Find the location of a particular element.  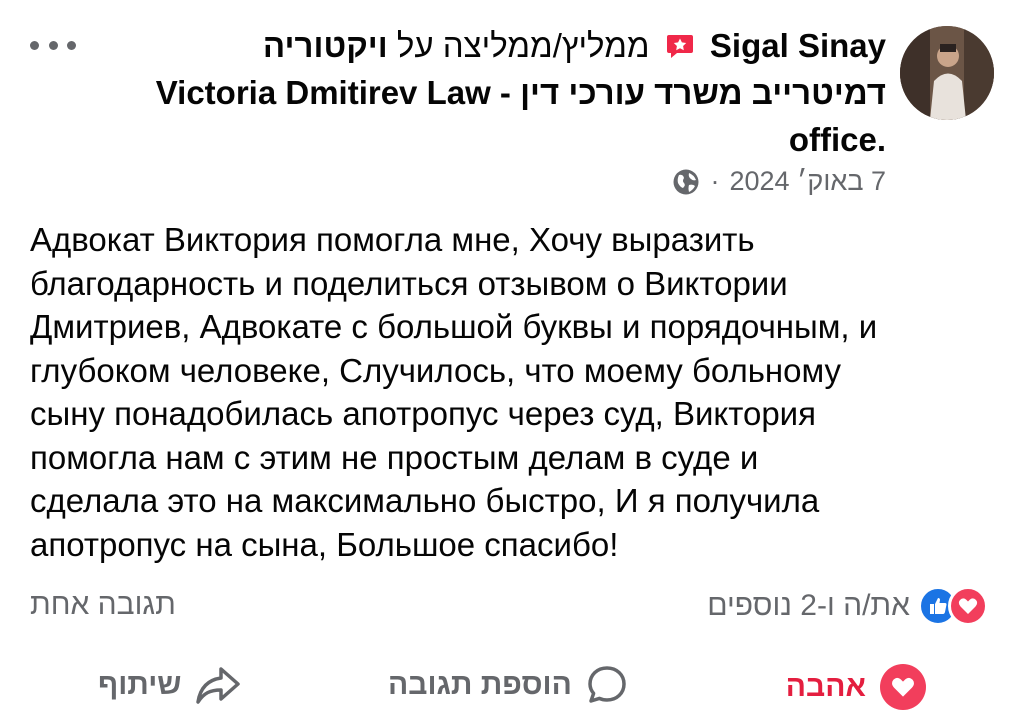

heart-icon is located at coordinates (903, 687).